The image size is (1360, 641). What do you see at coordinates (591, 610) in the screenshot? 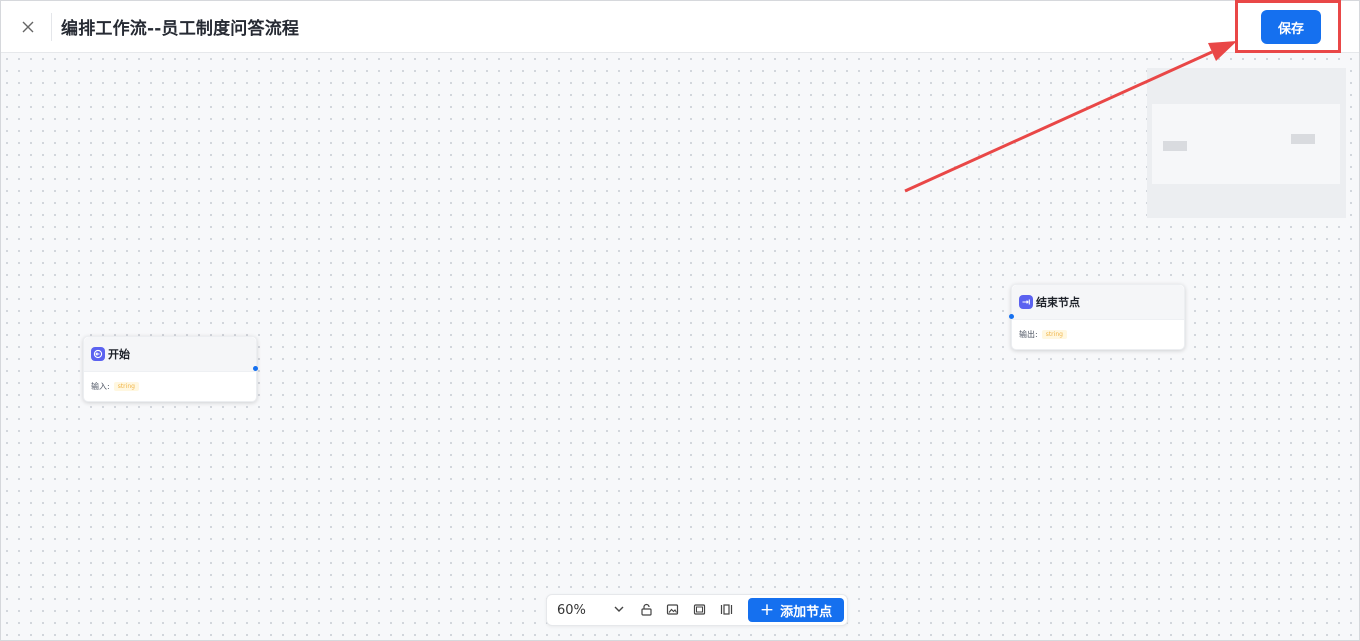
I see `zoom-select: 60%` at bounding box center [591, 610].